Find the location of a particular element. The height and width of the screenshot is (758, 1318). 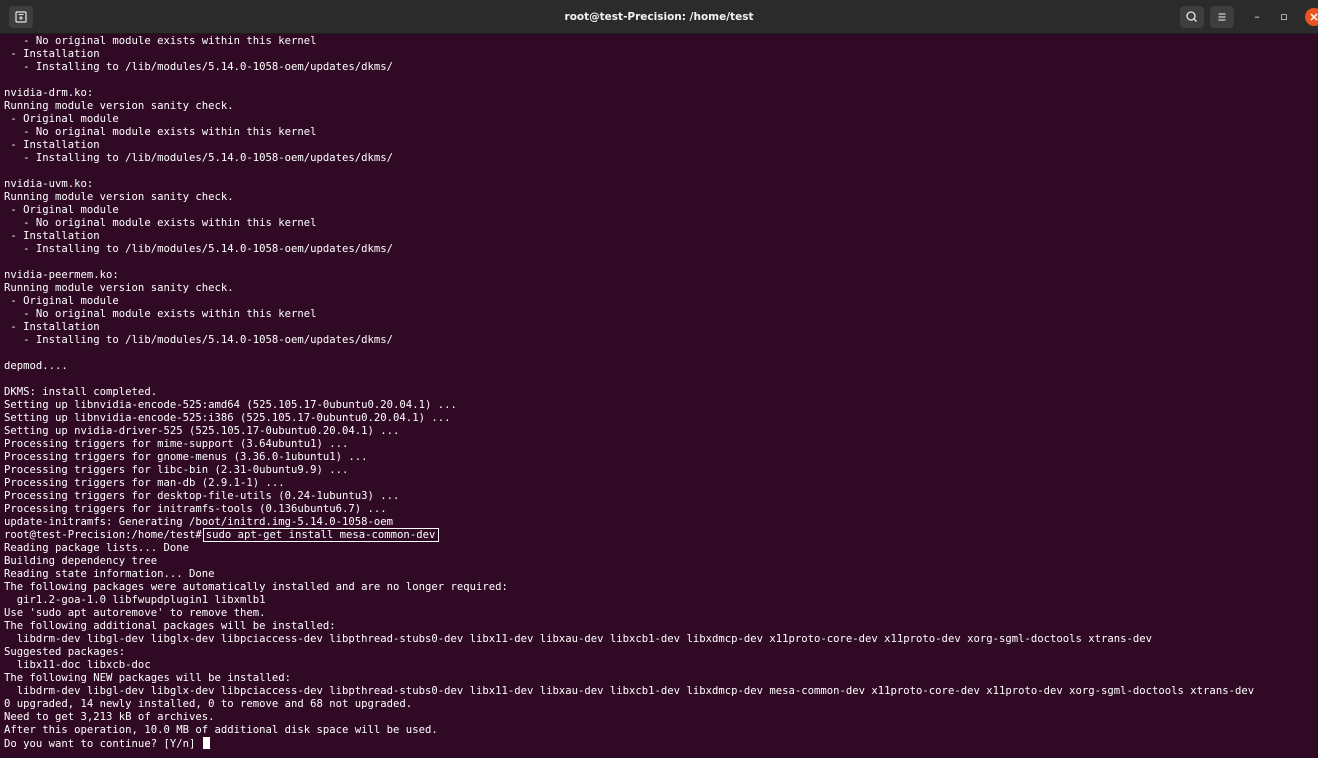

terminal-line: DKMS: install completed. is located at coordinates (81, 392).